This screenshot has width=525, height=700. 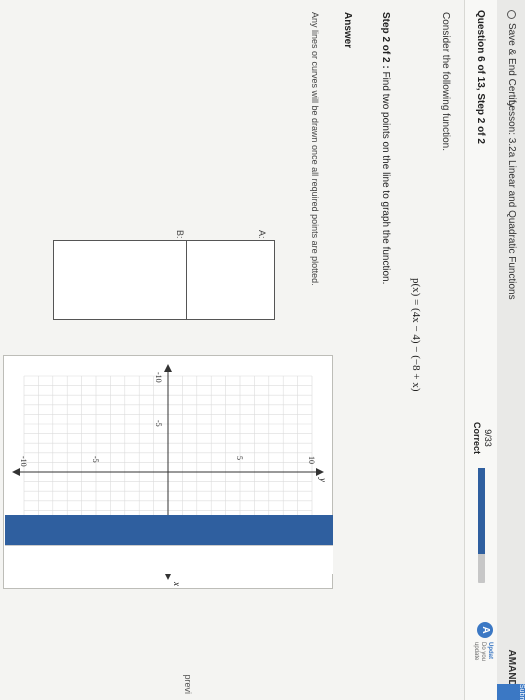 I want to click on avatar: A, so click(x=485, y=630).